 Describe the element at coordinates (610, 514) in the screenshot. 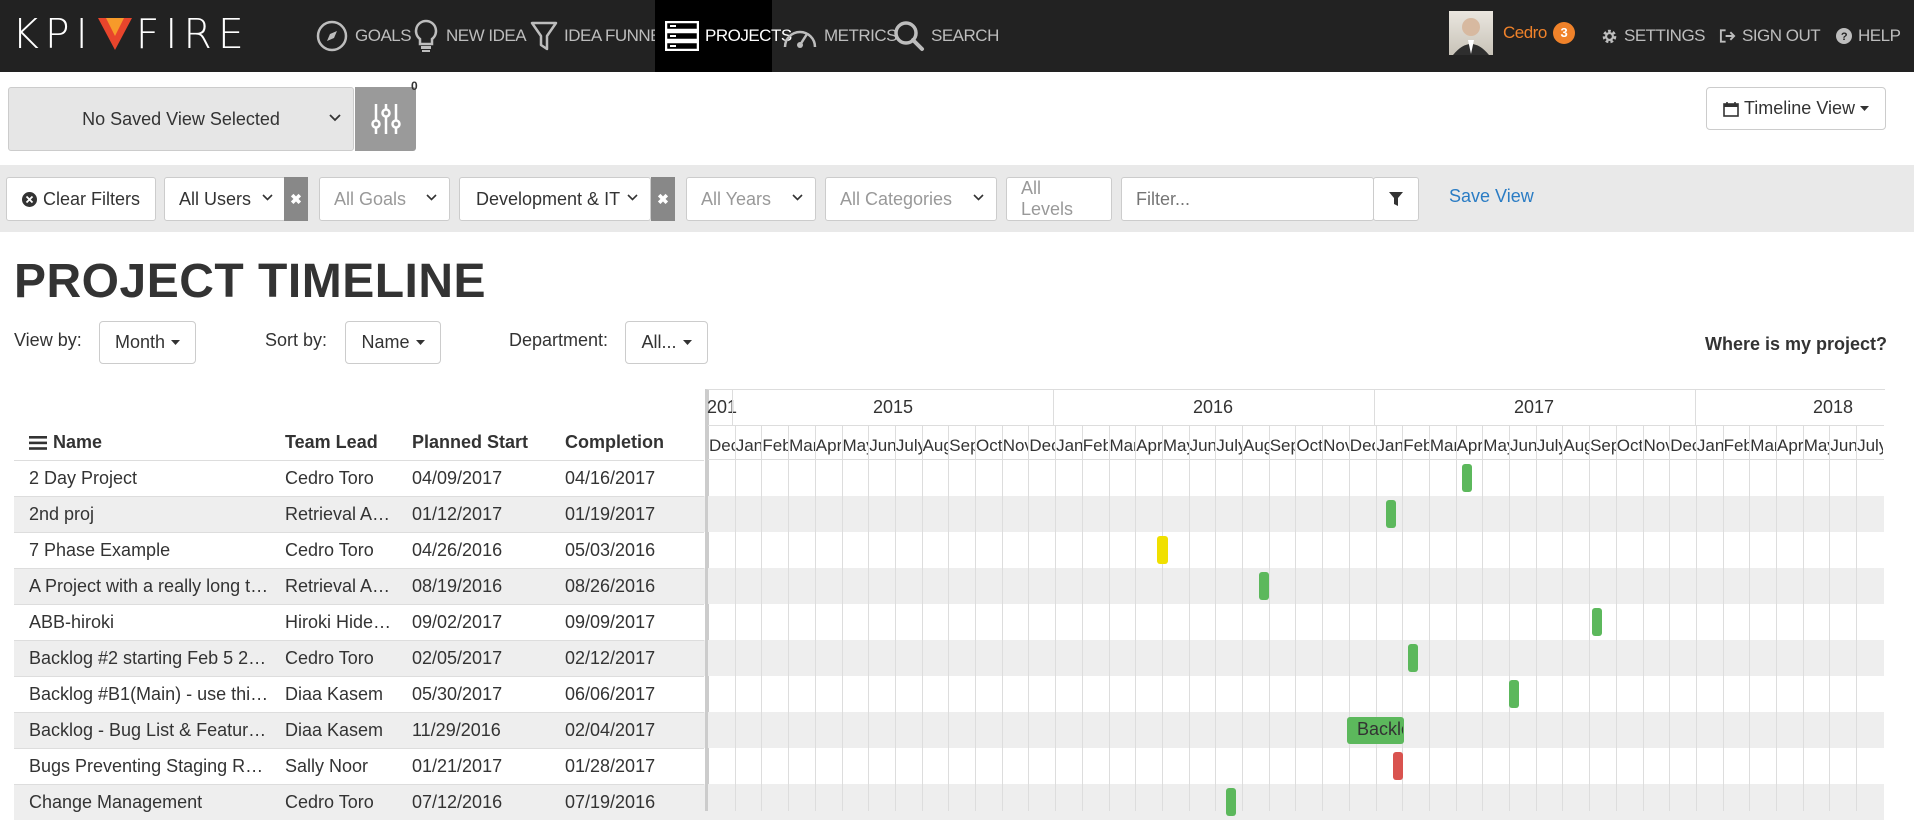

I see `cell-completion: 01/19/2017` at that location.